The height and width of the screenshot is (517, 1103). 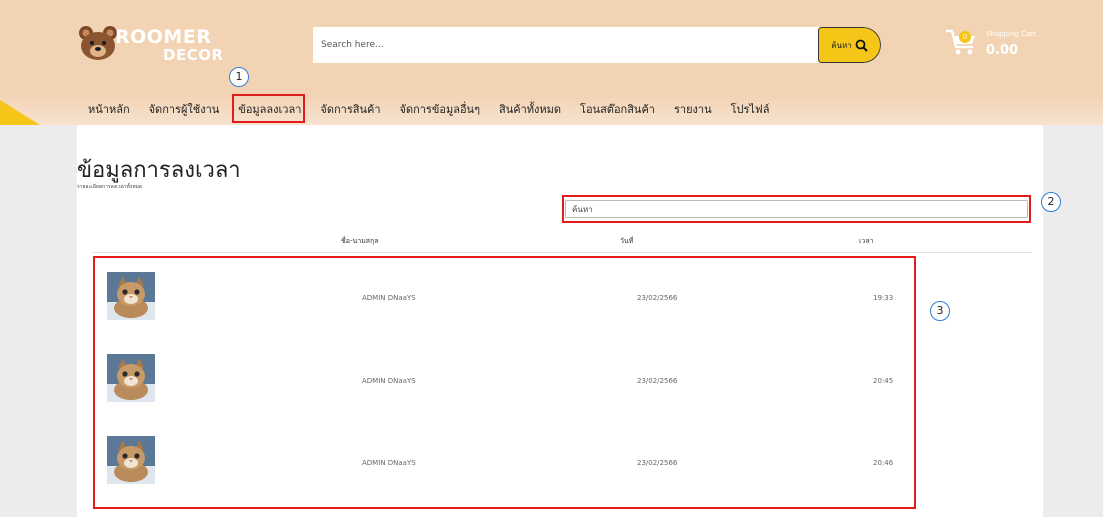 I want to click on brand-logo: ROOMER DECOR, so click(x=150, y=44).